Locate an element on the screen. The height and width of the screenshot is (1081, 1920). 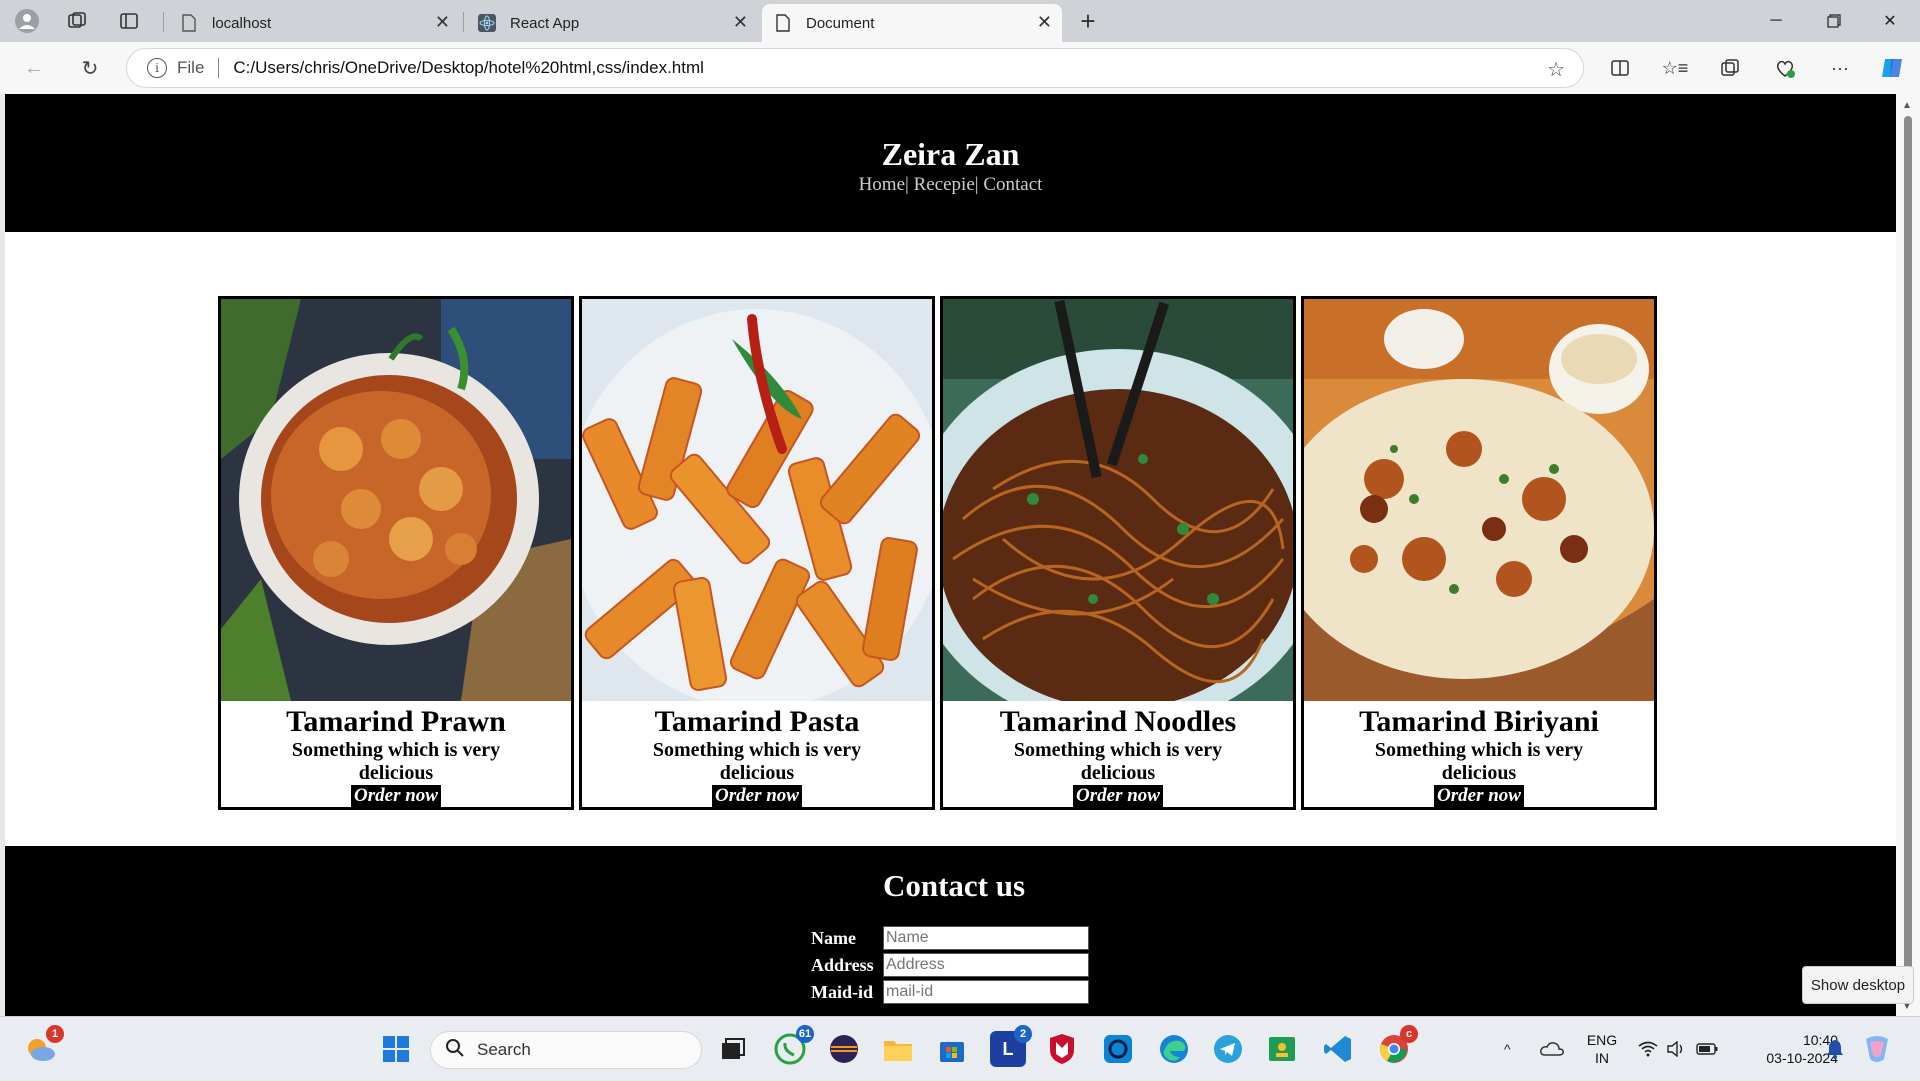
task-view-icon is located at coordinates (732, 1049).